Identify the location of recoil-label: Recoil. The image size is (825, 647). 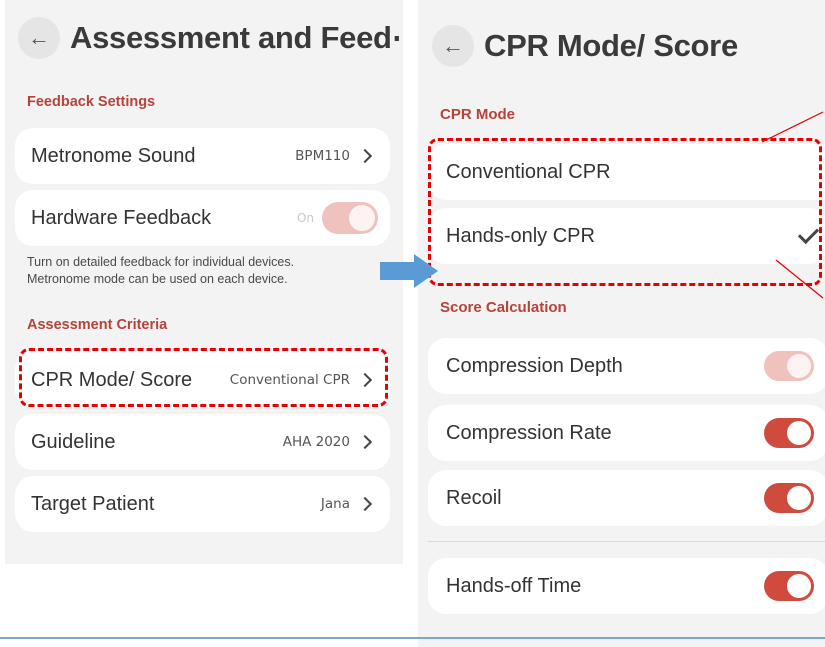
(474, 497).